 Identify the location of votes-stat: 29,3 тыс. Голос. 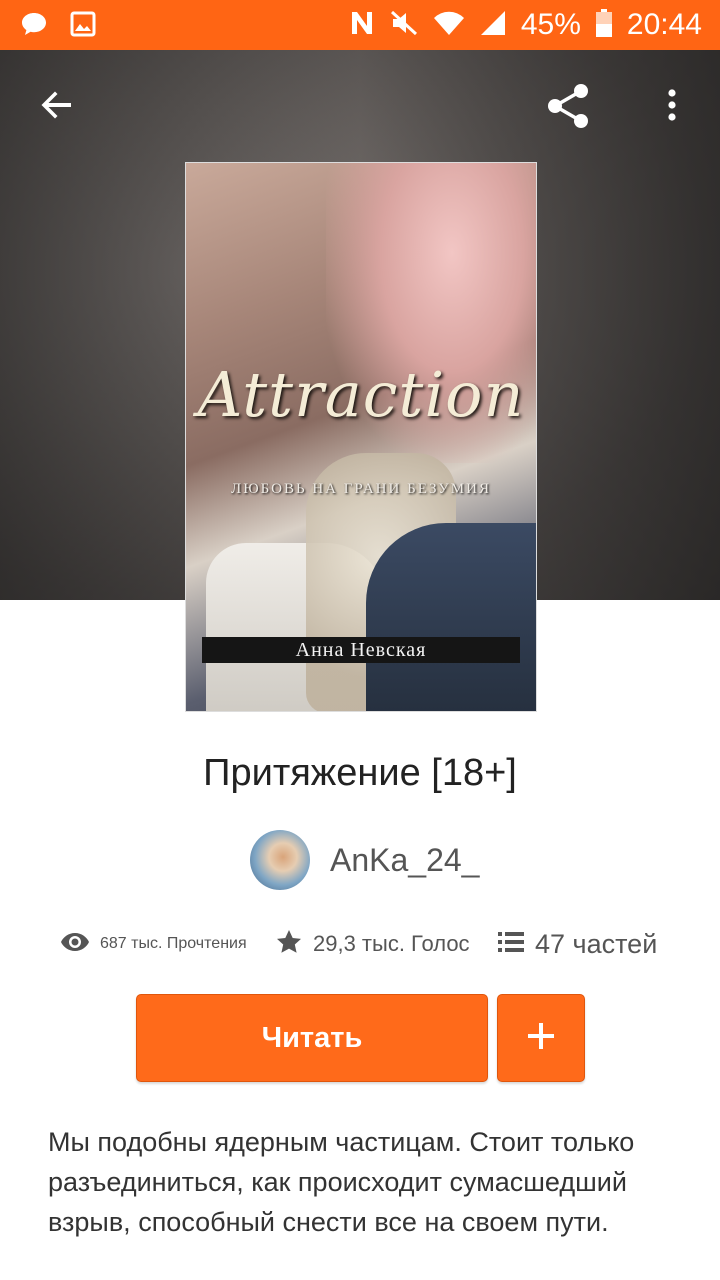
(386, 944).